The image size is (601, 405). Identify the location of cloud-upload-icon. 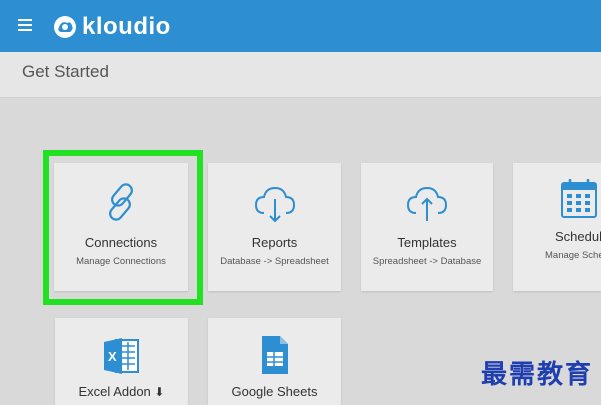
(427, 203).